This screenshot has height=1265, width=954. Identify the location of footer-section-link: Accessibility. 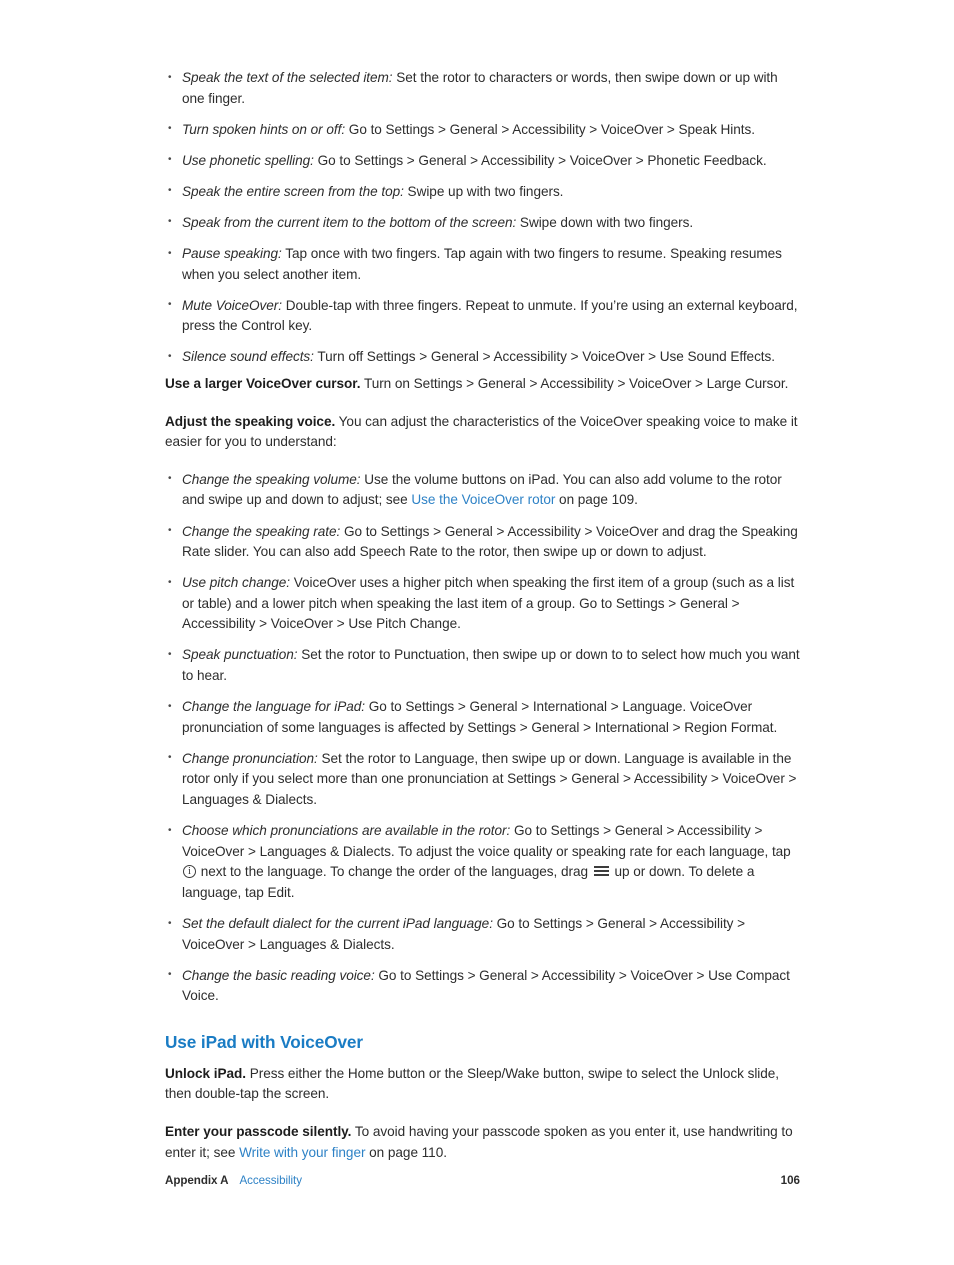
(270, 1181).